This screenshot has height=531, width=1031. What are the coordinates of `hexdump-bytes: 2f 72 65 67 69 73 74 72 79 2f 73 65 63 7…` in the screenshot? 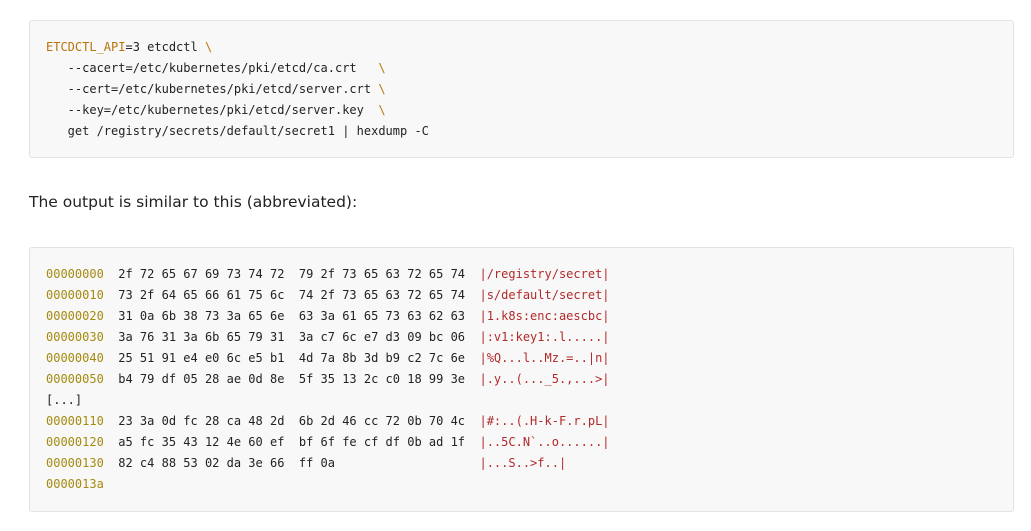 It's located at (291, 274).